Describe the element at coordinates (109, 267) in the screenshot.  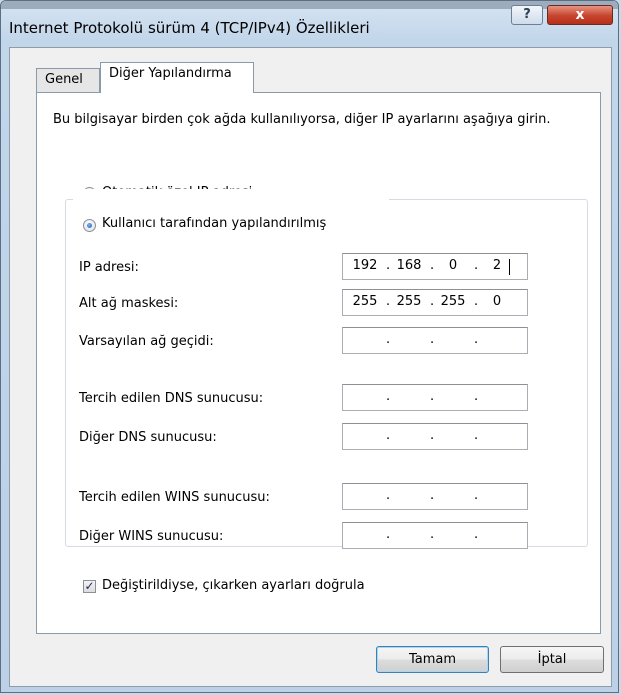
I see `ip-address-label: IP adresi:` at that location.